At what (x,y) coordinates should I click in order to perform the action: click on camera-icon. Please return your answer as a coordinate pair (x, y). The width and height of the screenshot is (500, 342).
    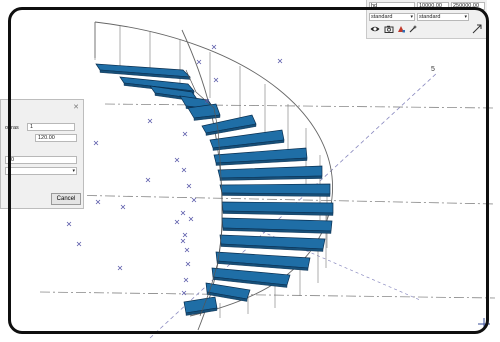
    Looking at the image, I should click on (389, 29).